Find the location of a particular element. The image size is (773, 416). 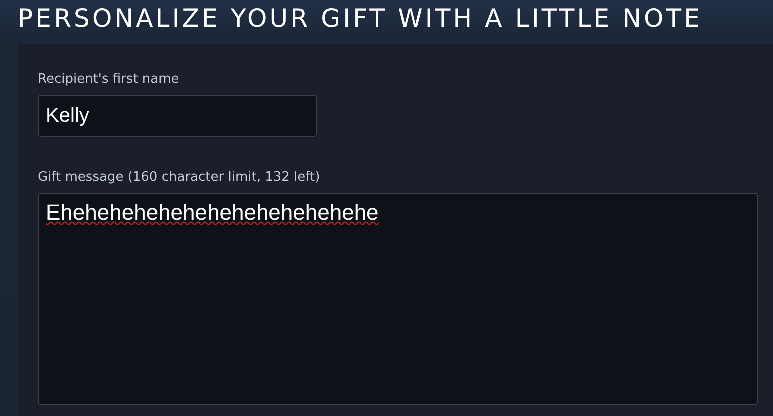

page-heading: PERSONALIZE YOUR GIFT WITH A LITTLE NOTE is located at coordinates (360, 19).